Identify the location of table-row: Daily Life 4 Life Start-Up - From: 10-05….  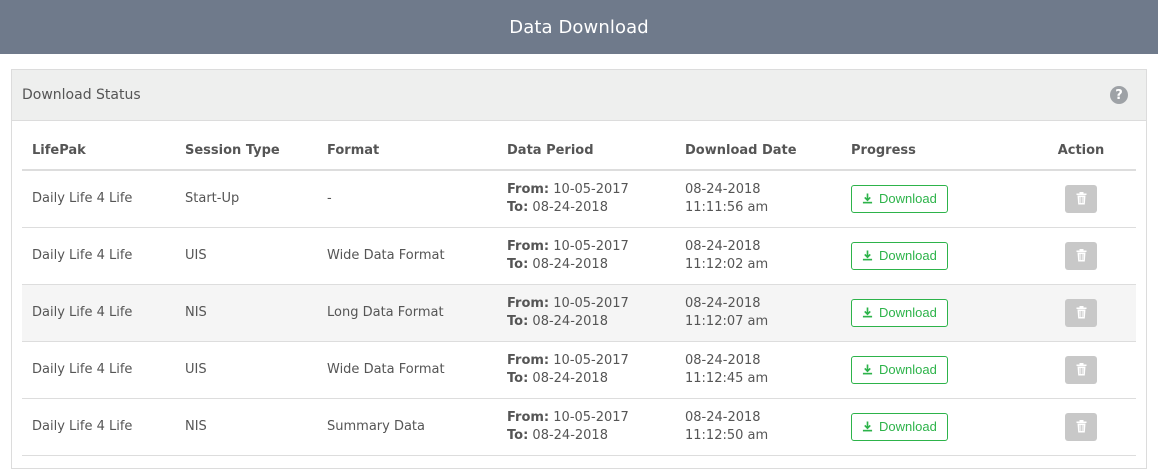
(579, 199).